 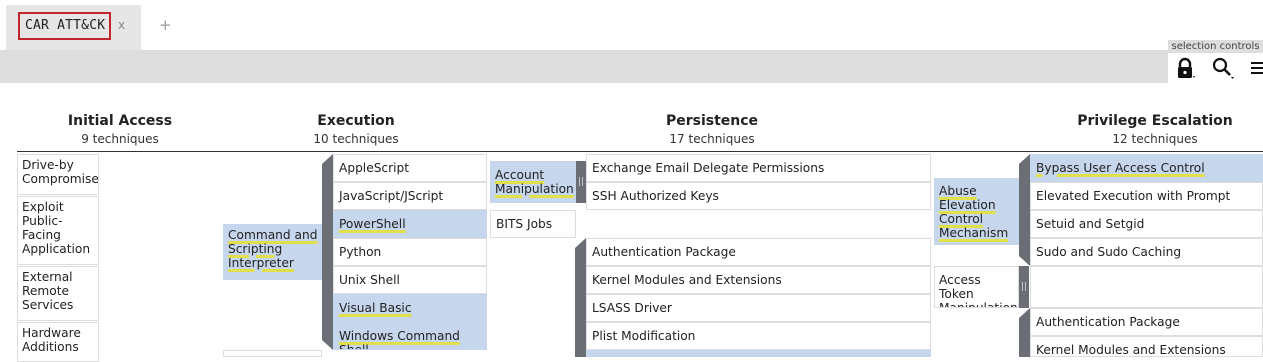 I want to click on search-icon, so click(x=1223, y=68).